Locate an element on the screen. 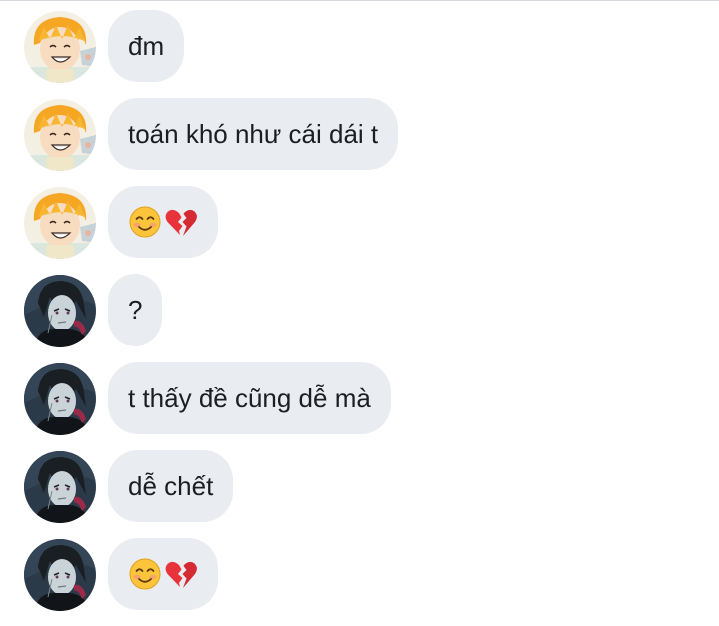  message-bubble: toán khó như cái dái t is located at coordinates (253, 134).